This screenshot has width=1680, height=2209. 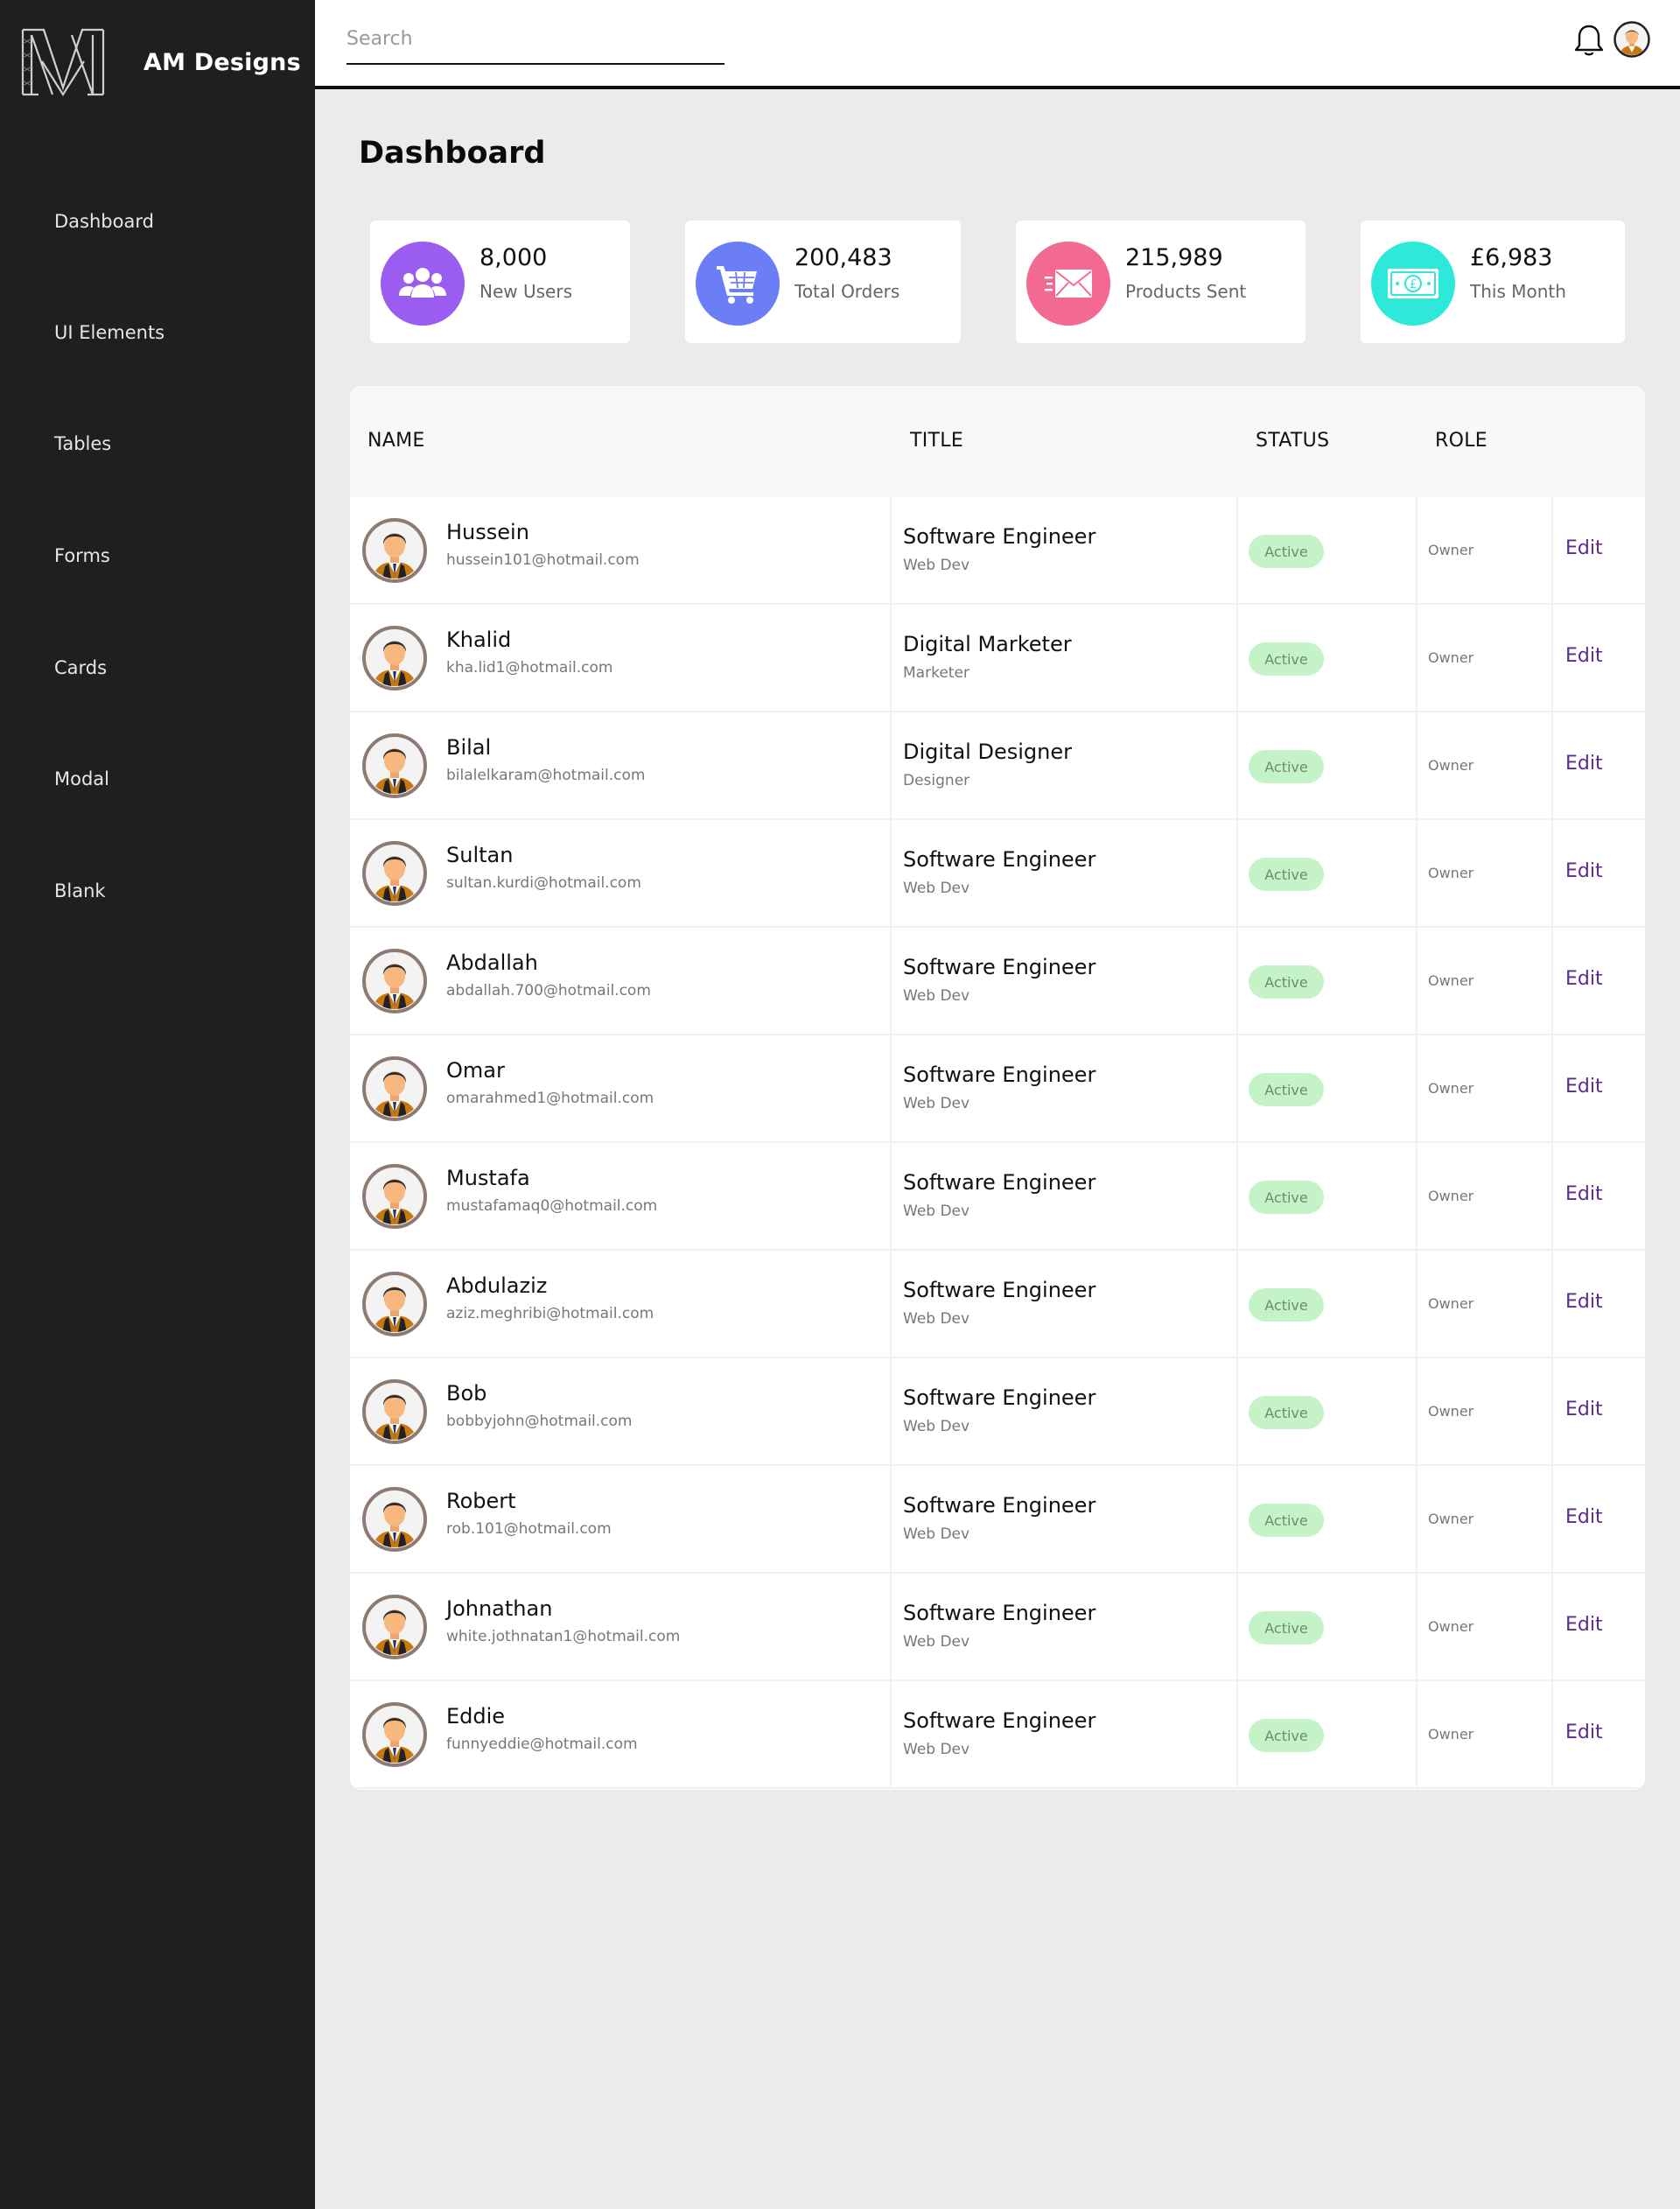 I want to click on column-header-title: TITLE, so click(x=936, y=441).